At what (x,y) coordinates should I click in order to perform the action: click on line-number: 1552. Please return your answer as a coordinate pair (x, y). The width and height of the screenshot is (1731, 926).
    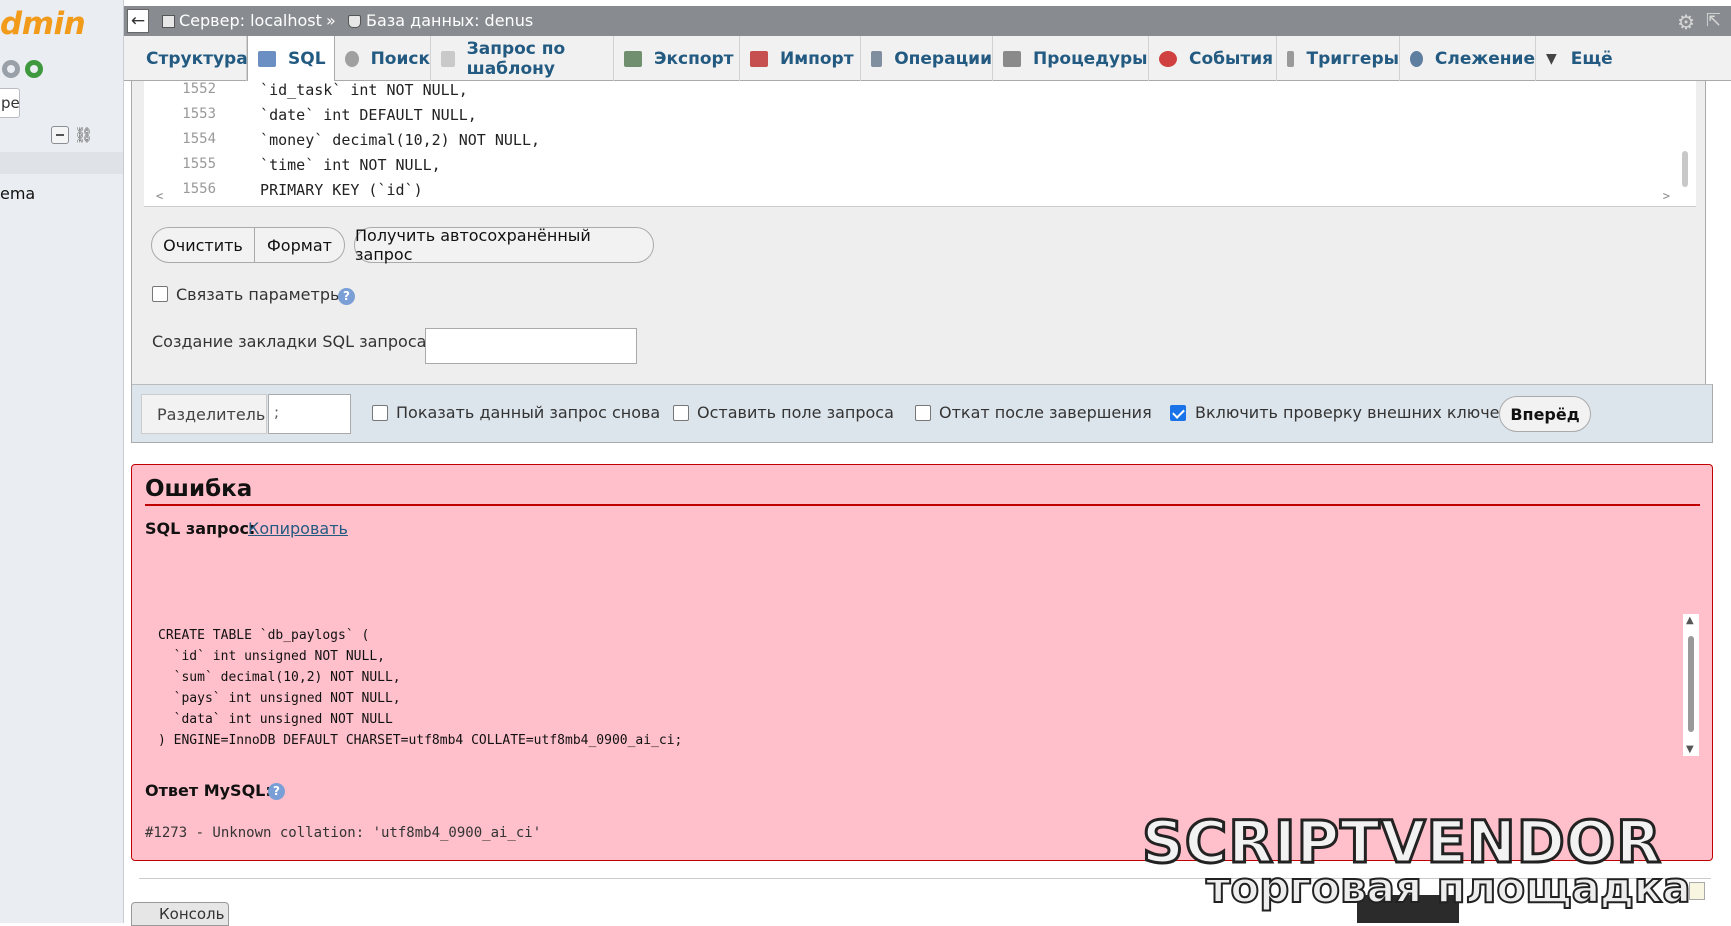
    Looking at the image, I should click on (199, 89).